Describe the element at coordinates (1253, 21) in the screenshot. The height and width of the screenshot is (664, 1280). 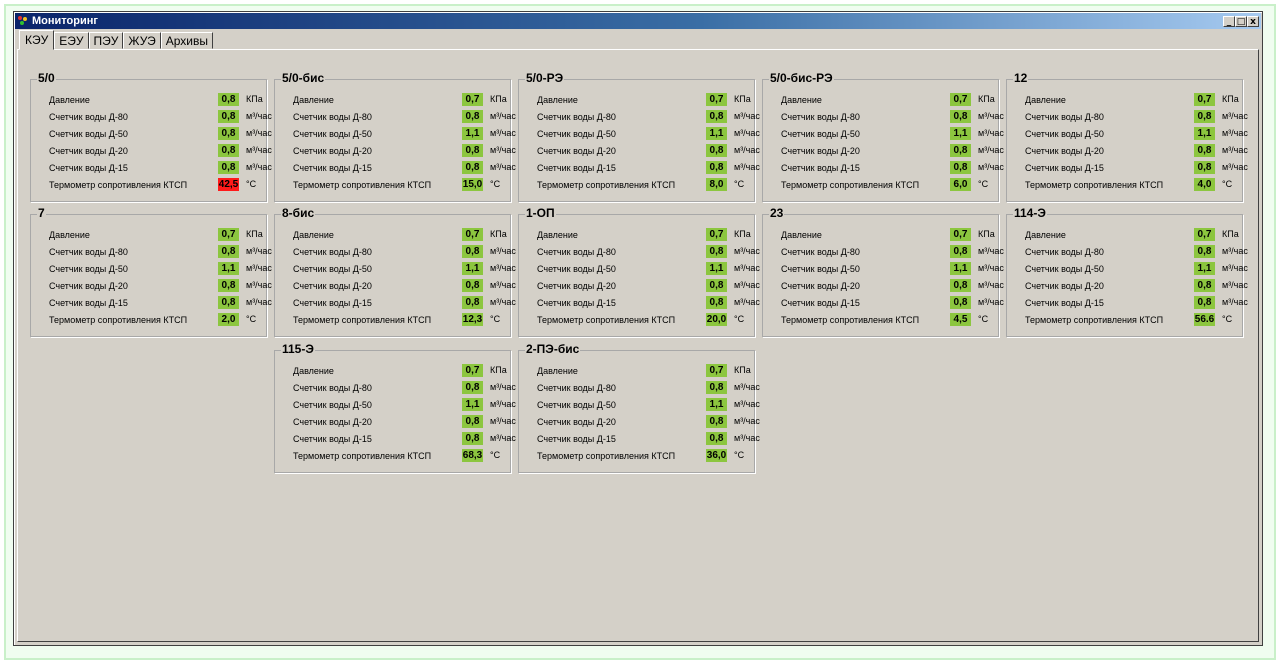
I see `close-button: x` at that location.